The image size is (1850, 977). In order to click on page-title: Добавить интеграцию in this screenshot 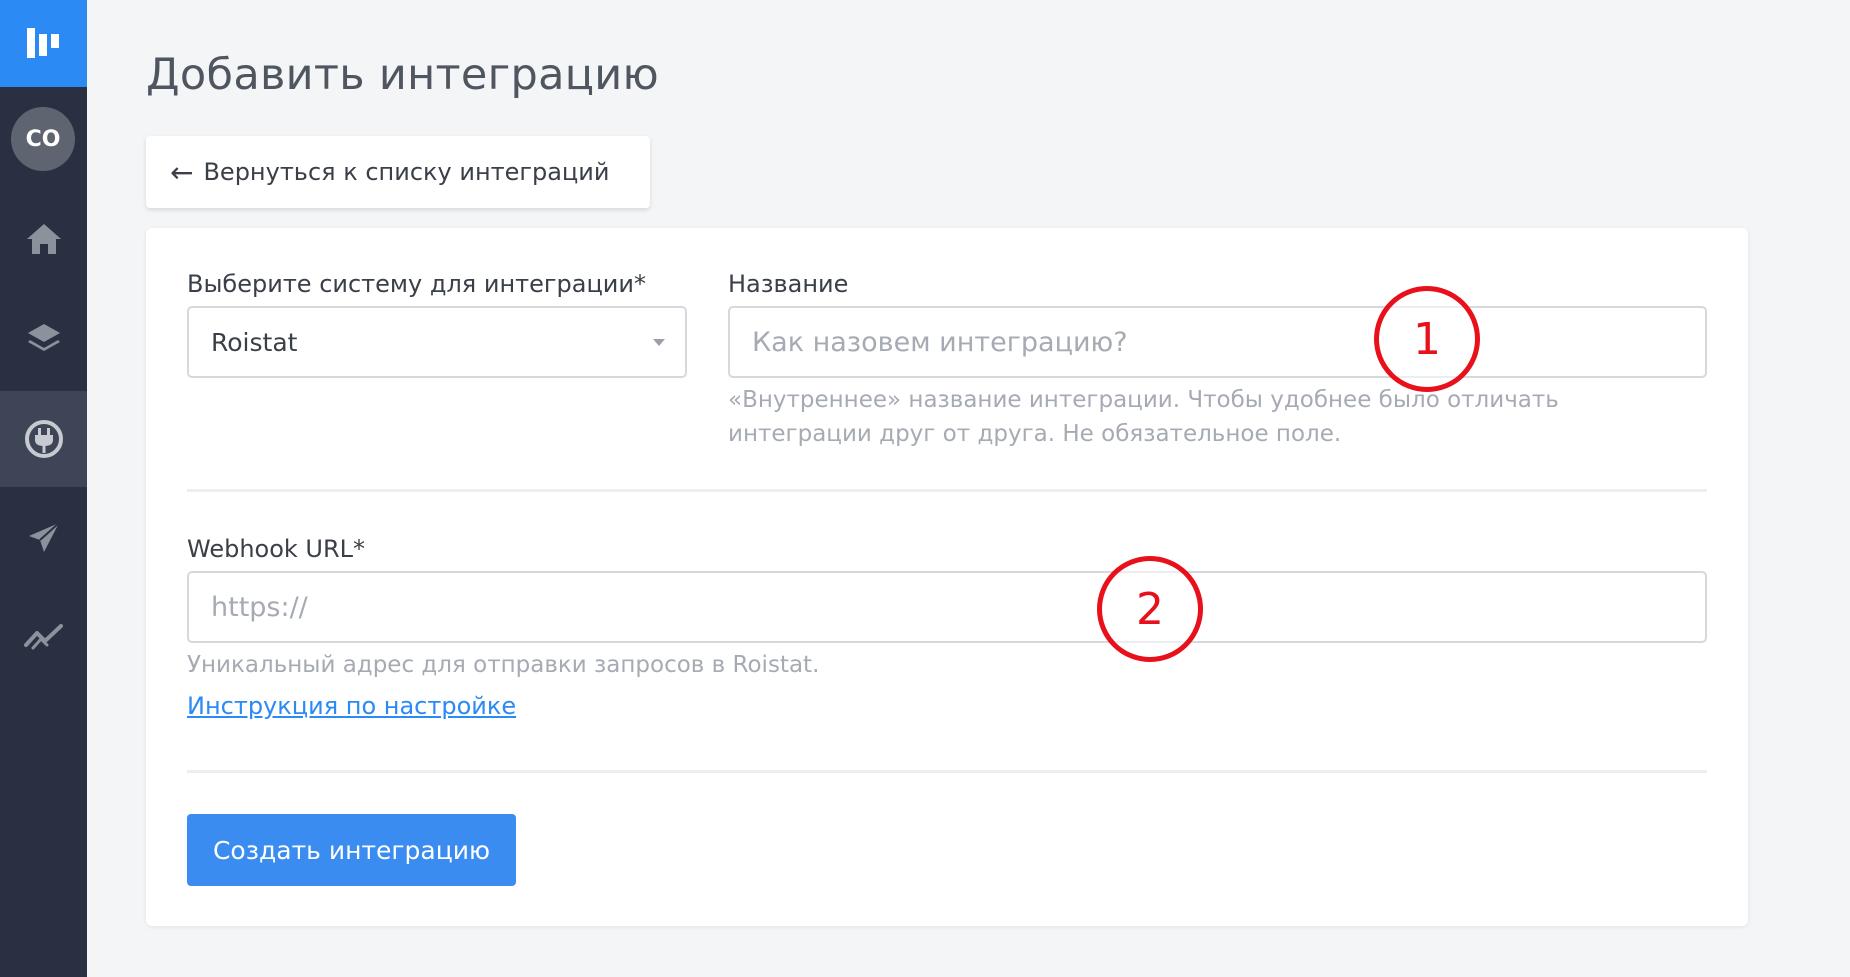, I will do `click(403, 75)`.